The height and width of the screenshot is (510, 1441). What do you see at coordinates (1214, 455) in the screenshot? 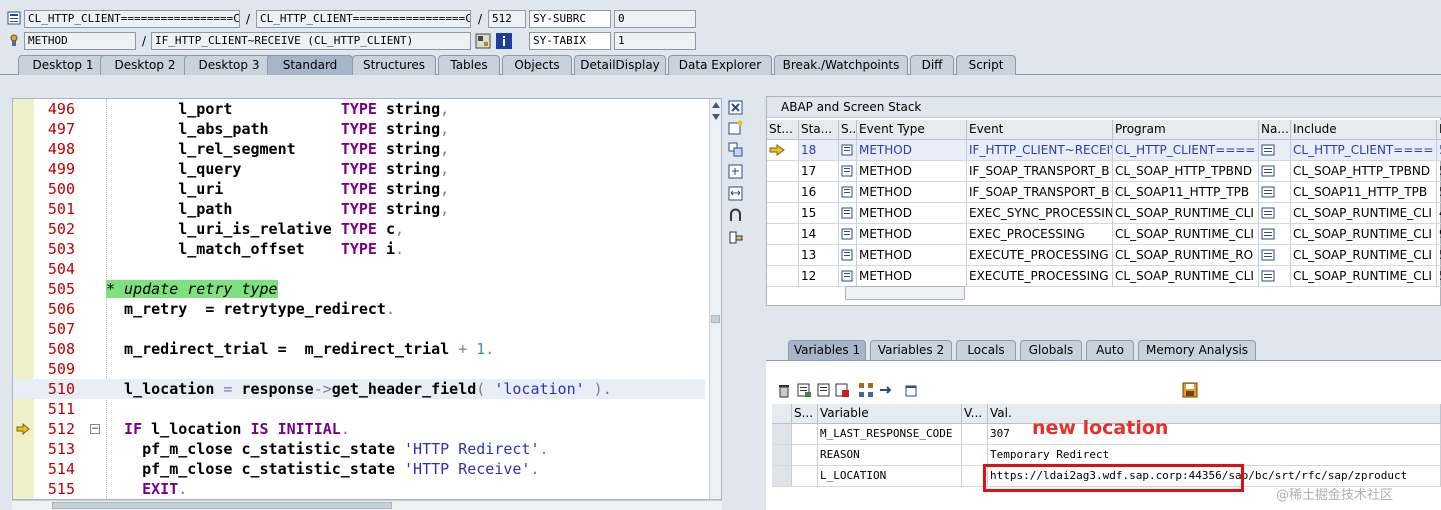
I see `variable-value-cell: Temporary Redirect` at bounding box center [1214, 455].